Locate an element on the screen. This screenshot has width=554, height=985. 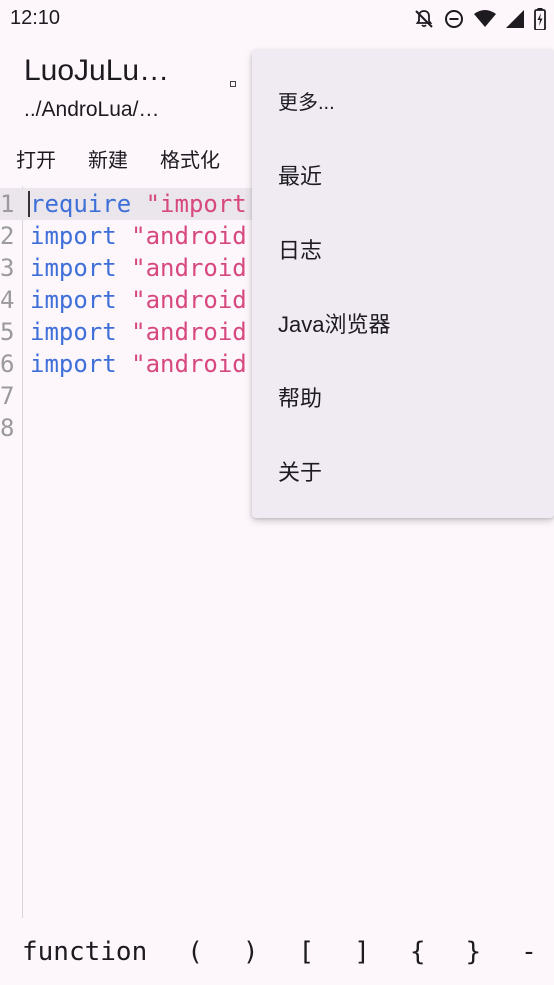
small-square-icon is located at coordinates (233, 84).